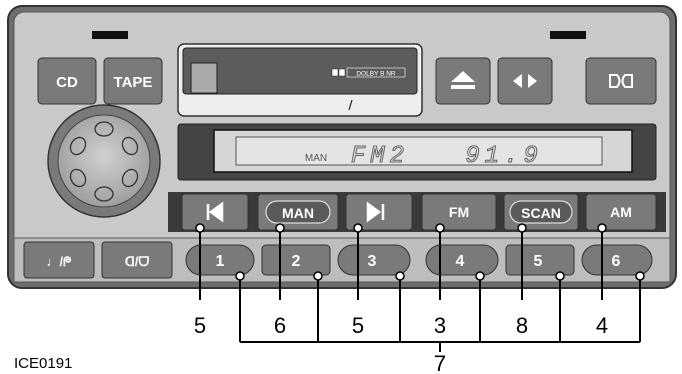 This screenshot has height=374, width=682. What do you see at coordinates (417, 152) in the screenshot?
I see `lcd-display: MAN FM2 91.9` at bounding box center [417, 152].